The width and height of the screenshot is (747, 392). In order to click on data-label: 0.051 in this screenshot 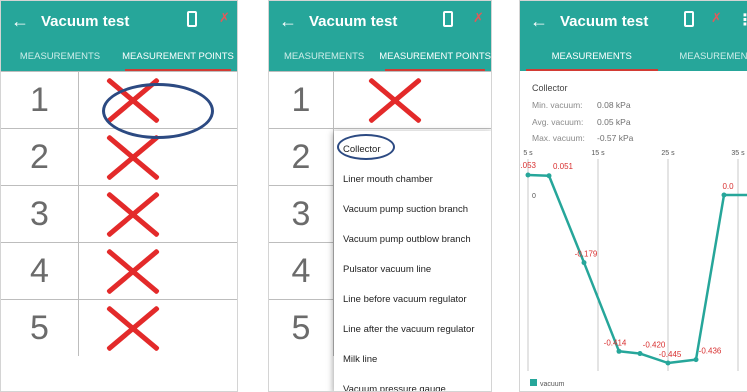, I will do `click(563, 166)`.